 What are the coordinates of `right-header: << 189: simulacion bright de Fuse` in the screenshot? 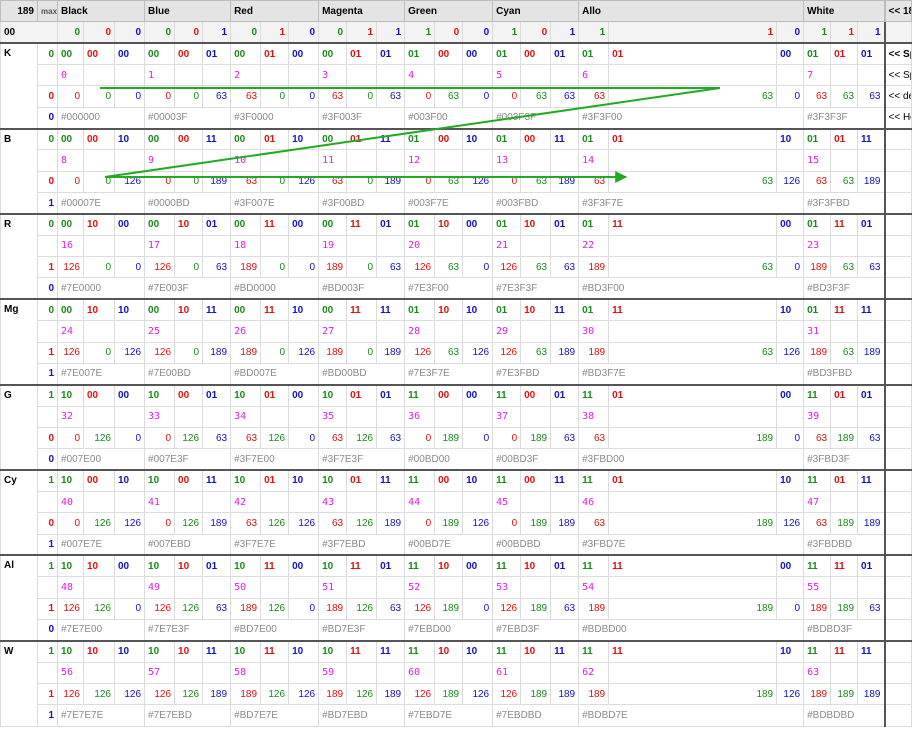 It's located at (897, 11).